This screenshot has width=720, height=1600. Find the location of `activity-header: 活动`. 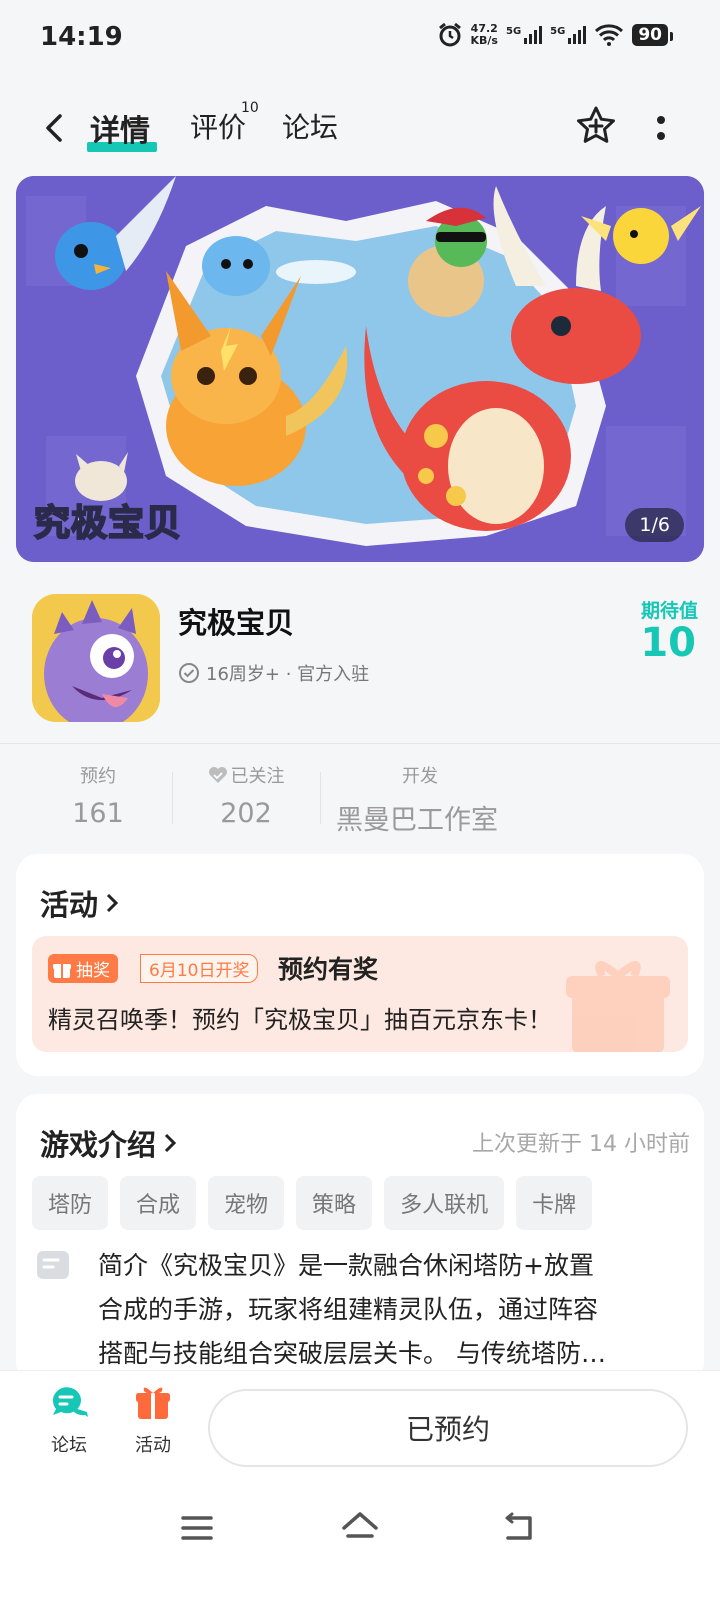

activity-header: 活动 is located at coordinates (80, 903).